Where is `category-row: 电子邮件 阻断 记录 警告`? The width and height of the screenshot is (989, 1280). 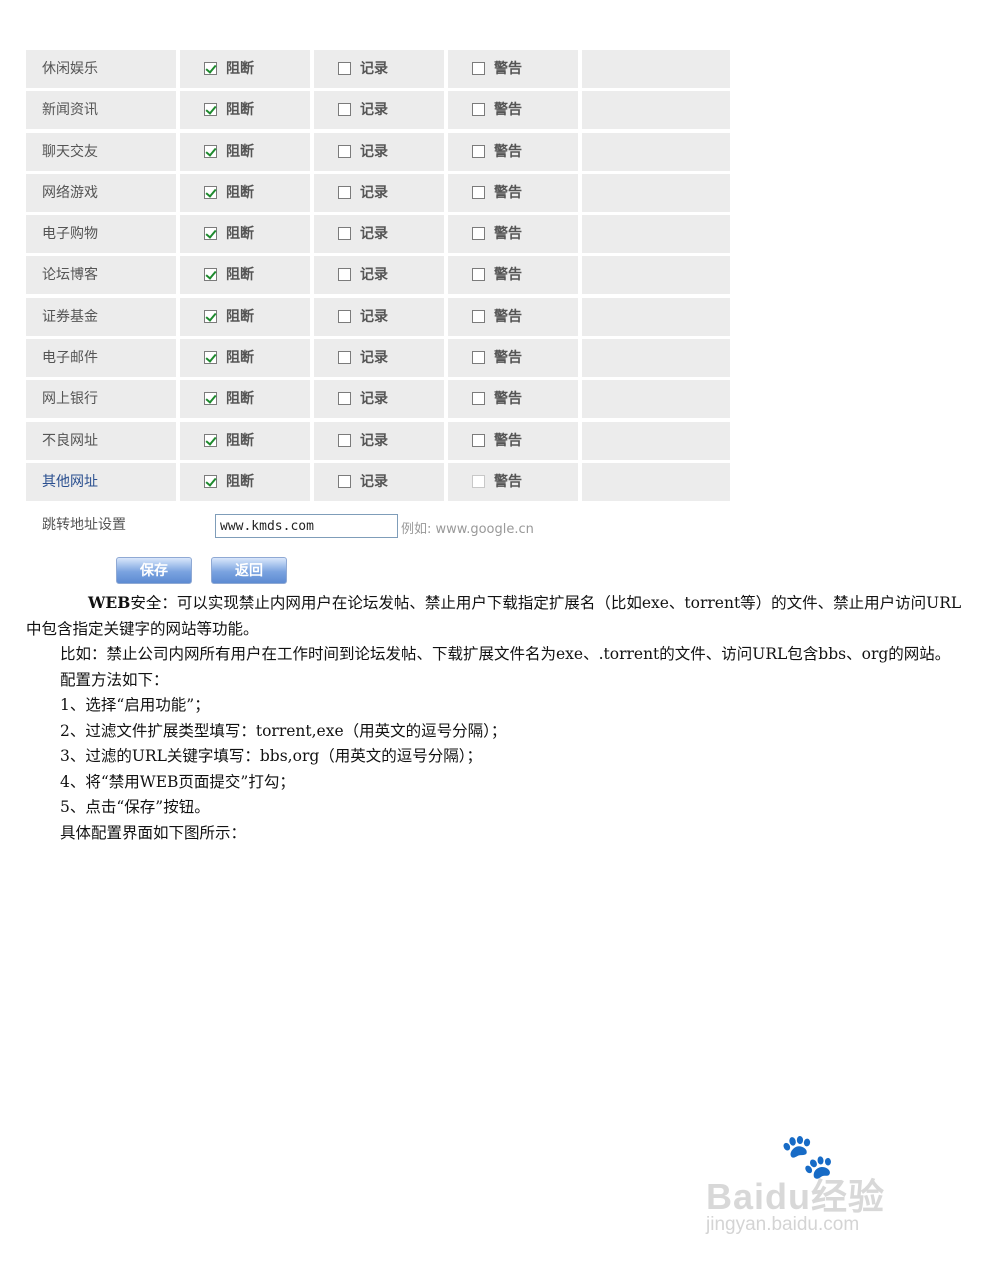
category-row: 电子邮件 阻断 记录 警告 is located at coordinates (378, 358).